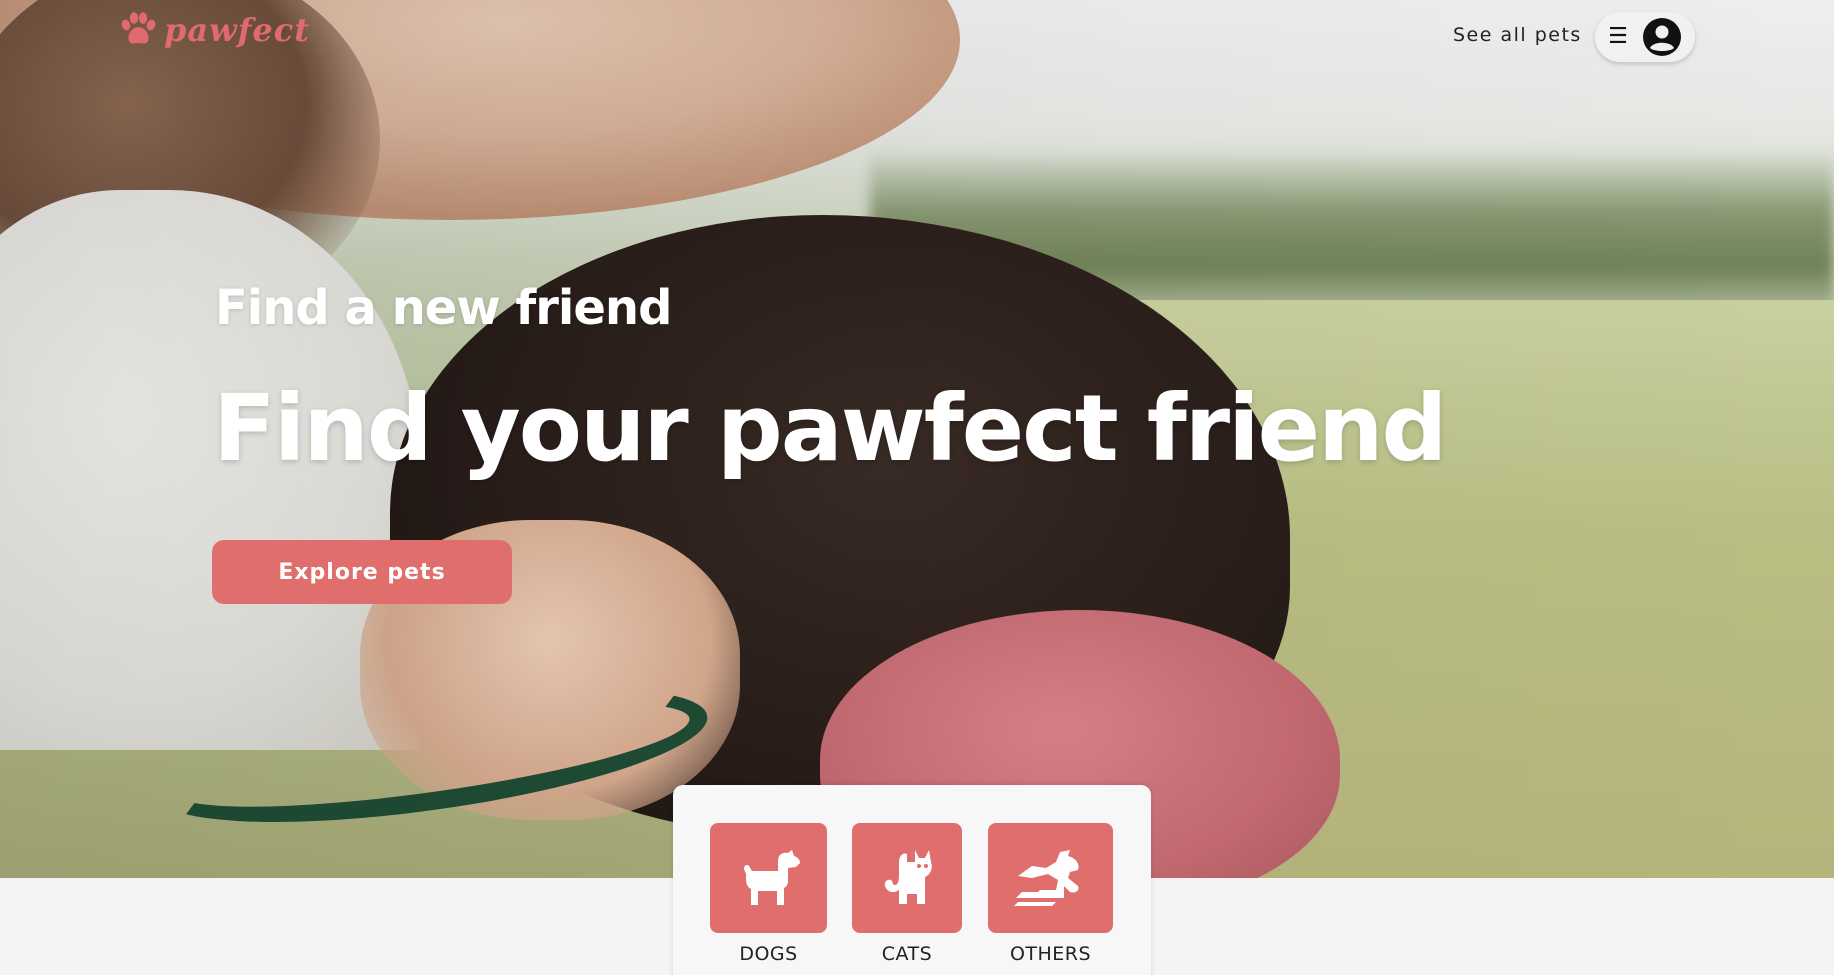 The width and height of the screenshot is (1834, 975). What do you see at coordinates (830, 428) in the screenshot?
I see `hero-headline: Find your pawfect friend` at bounding box center [830, 428].